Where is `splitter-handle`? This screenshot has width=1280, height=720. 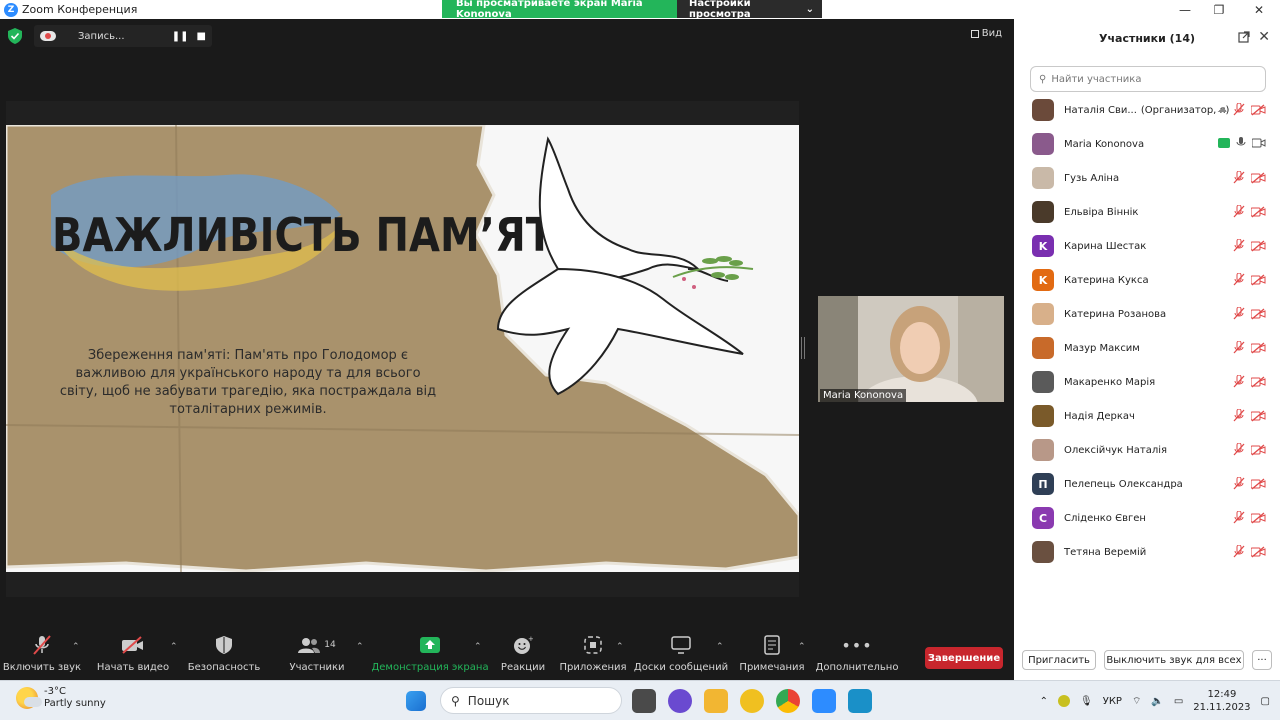
splitter-handle is located at coordinates (803, 348).